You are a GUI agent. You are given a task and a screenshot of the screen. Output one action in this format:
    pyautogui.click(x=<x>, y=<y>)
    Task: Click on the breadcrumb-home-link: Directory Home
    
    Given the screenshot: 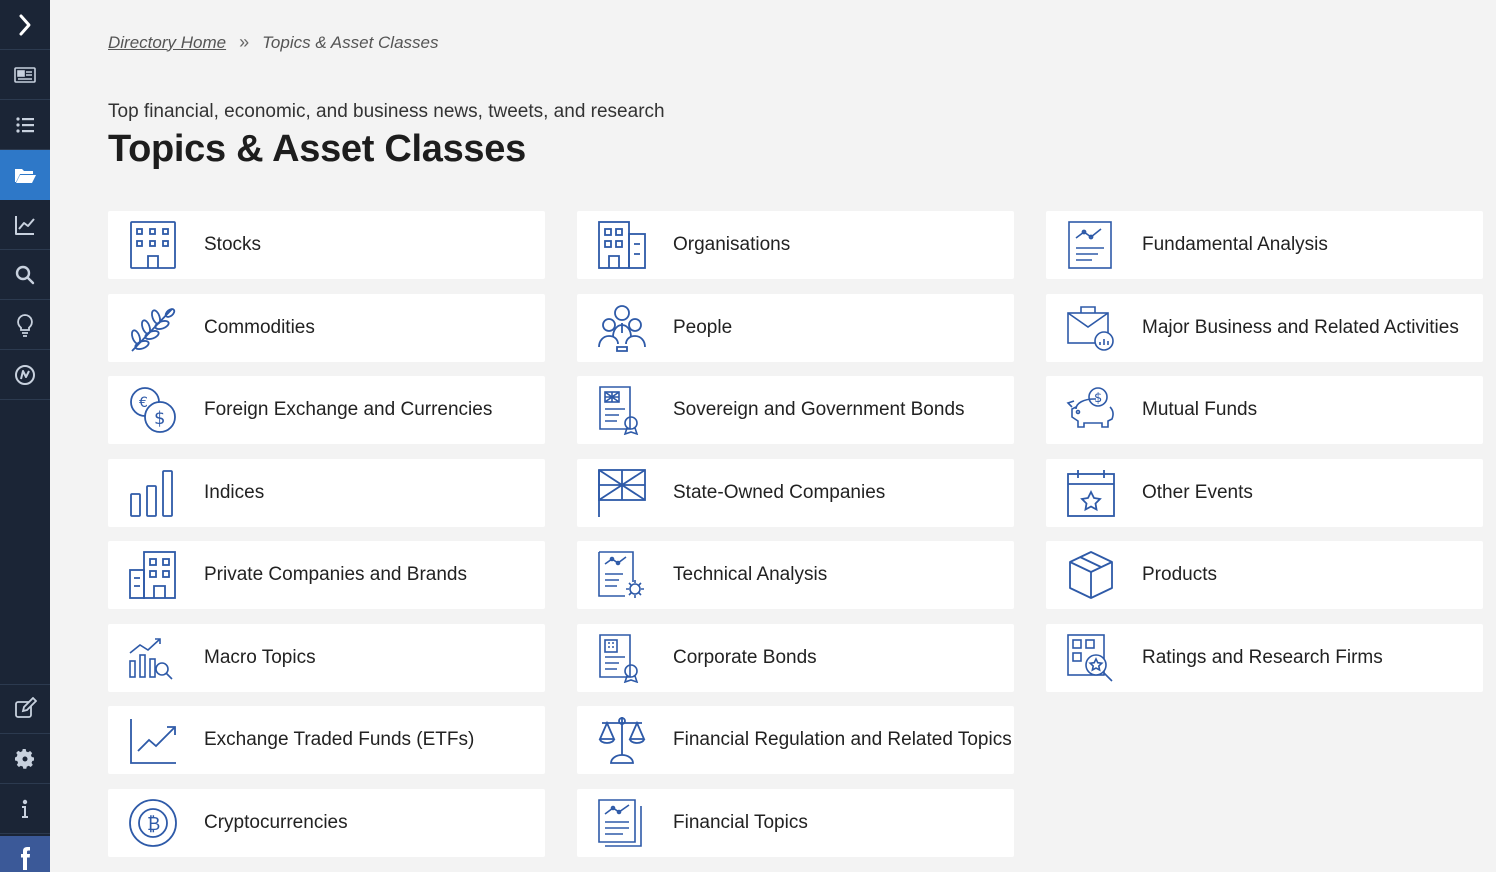 What is the action you would take?
    pyautogui.click(x=167, y=43)
    